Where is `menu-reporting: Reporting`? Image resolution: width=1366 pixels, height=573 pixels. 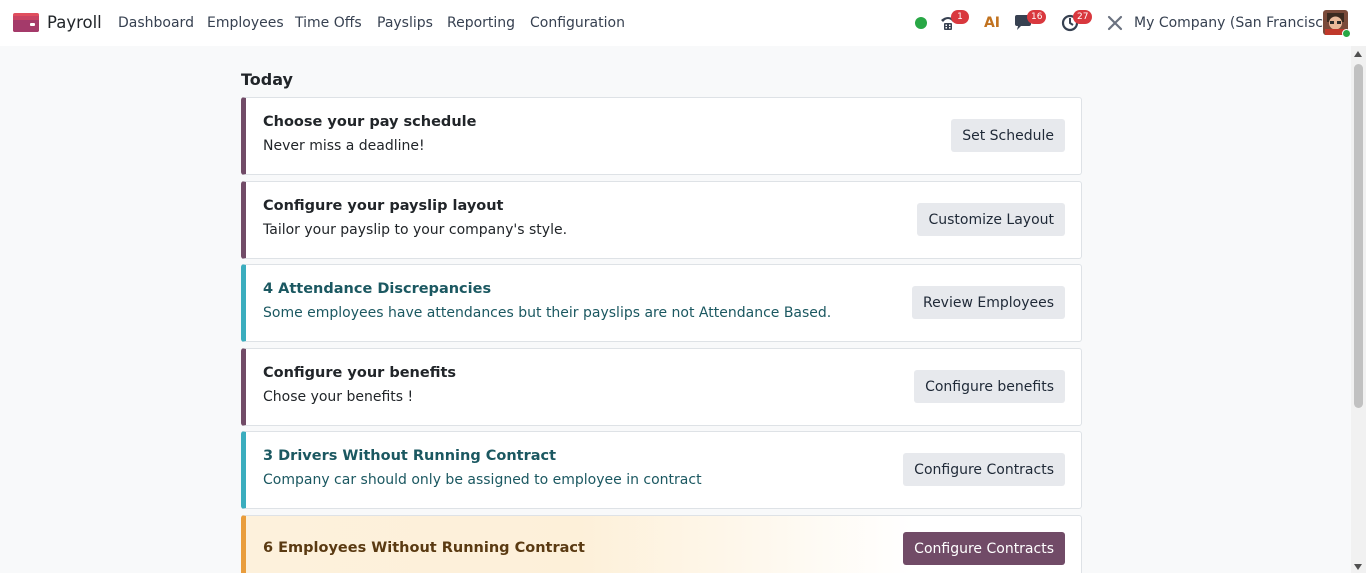 menu-reporting: Reporting is located at coordinates (481, 23).